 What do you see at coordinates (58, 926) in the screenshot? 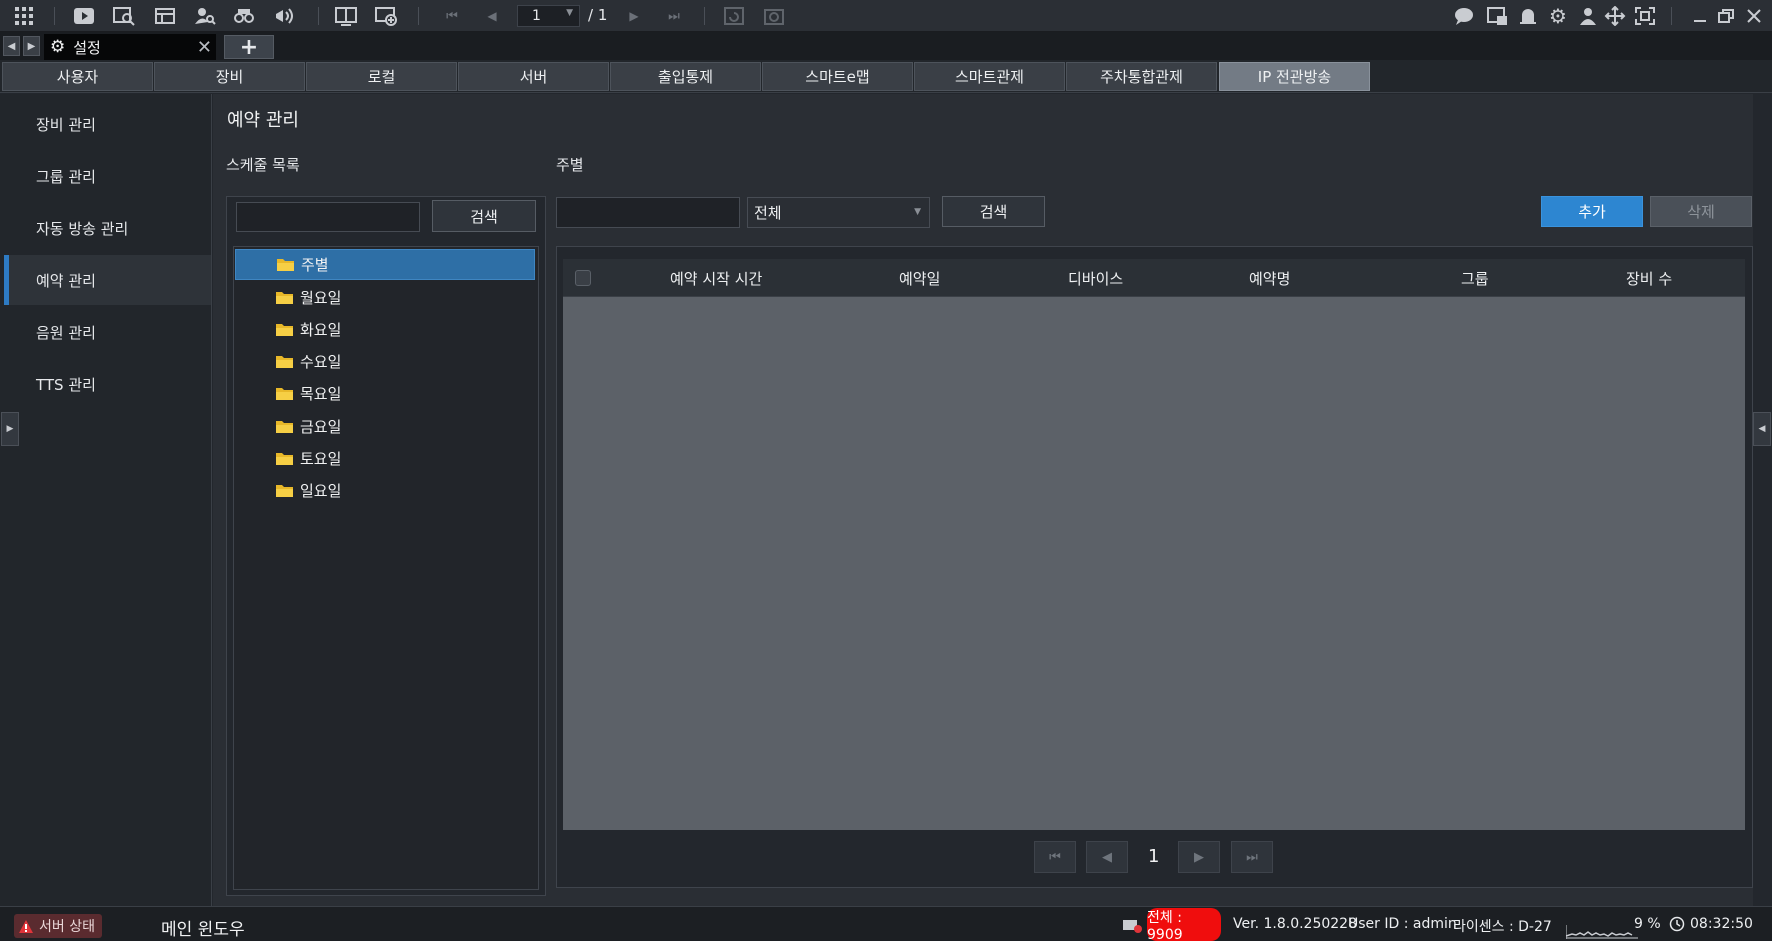
I see `server-status-button: 서버 상태` at bounding box center [58, 926].